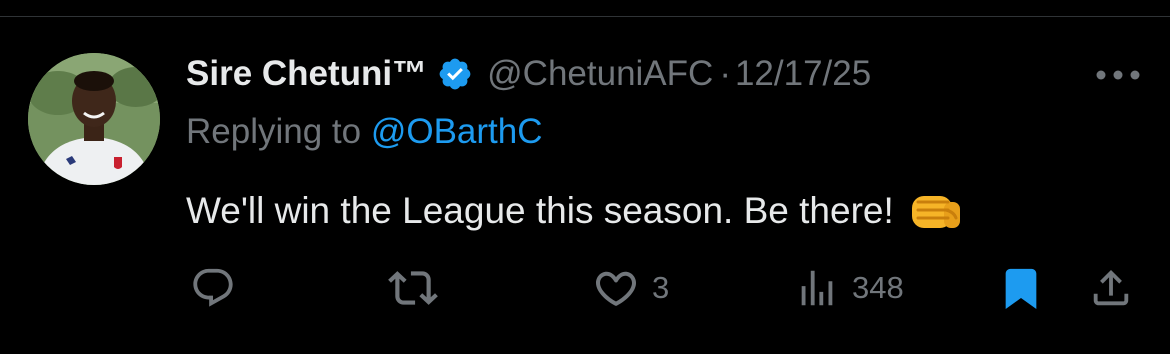 Image resolution: width=1170 pixels, height=354 pixels. What do you see at coordinates (616, 288) in the screenshot?
I see `heart-icon` at bounding box center [616, 288].